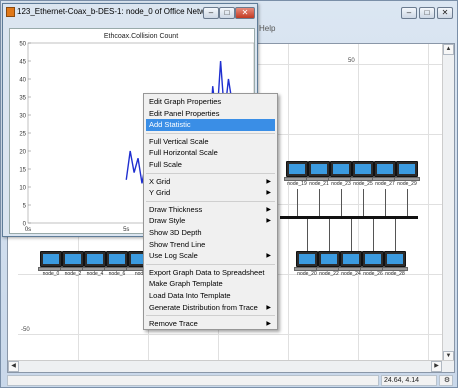 This screenshot has height=388, width=458. I want to click on menu-item-label: Draw Style, so click(167, 221).